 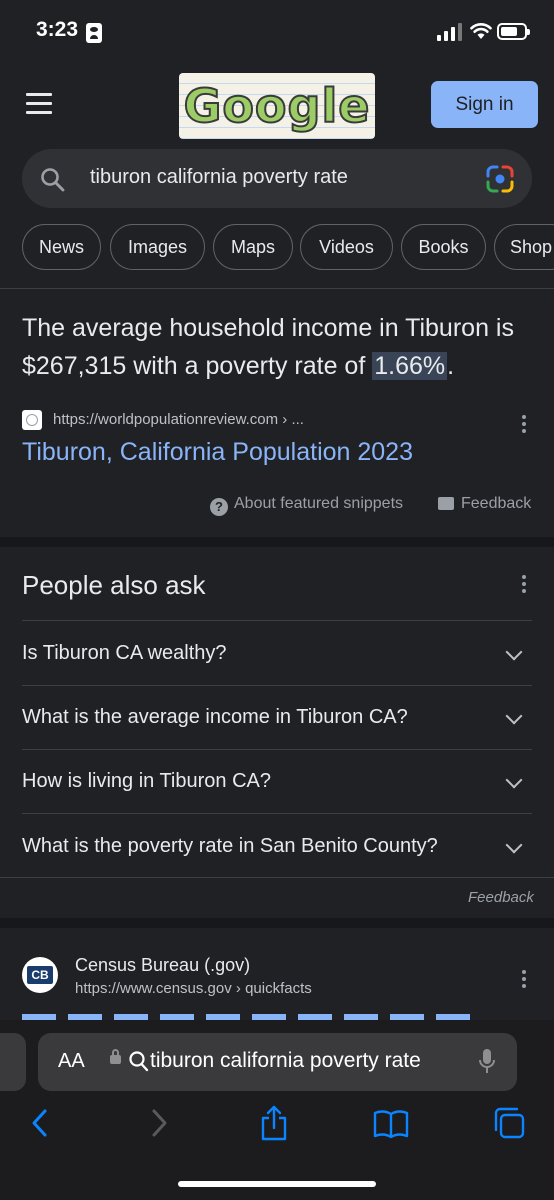 I want to click on paa-question: How is living in Tiburon CA?, so click(x=146, y=781).